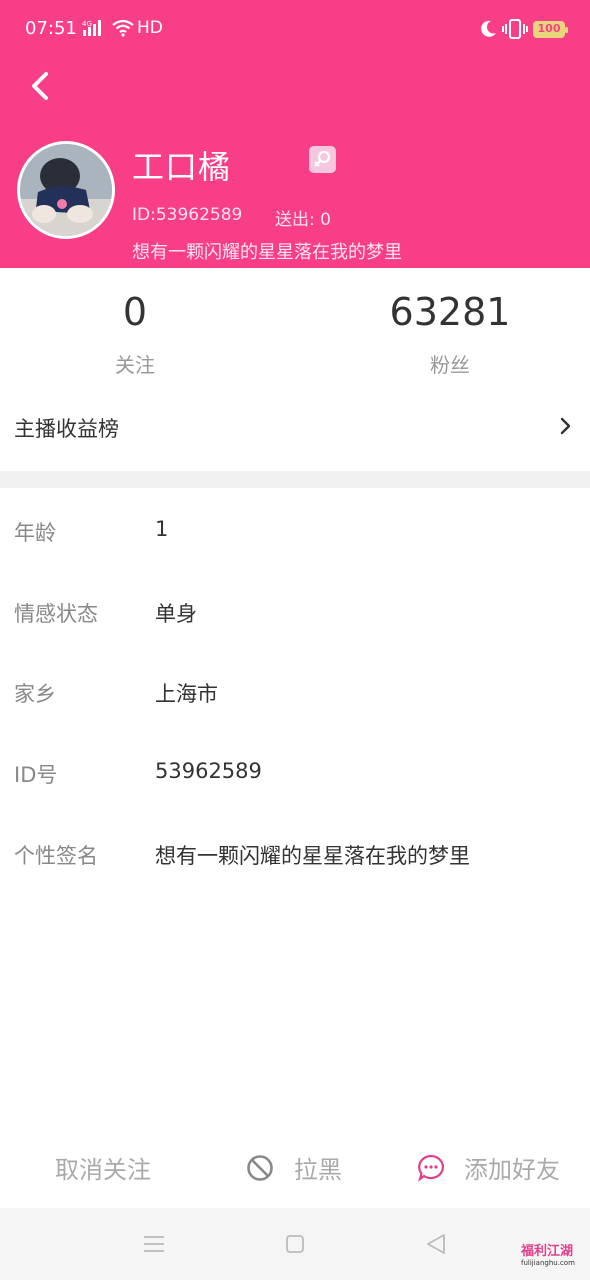  Describe the element at coordinates (66, 429) in the screenshot. I see `earnings-rank-label: 主播收益榜` at that location.